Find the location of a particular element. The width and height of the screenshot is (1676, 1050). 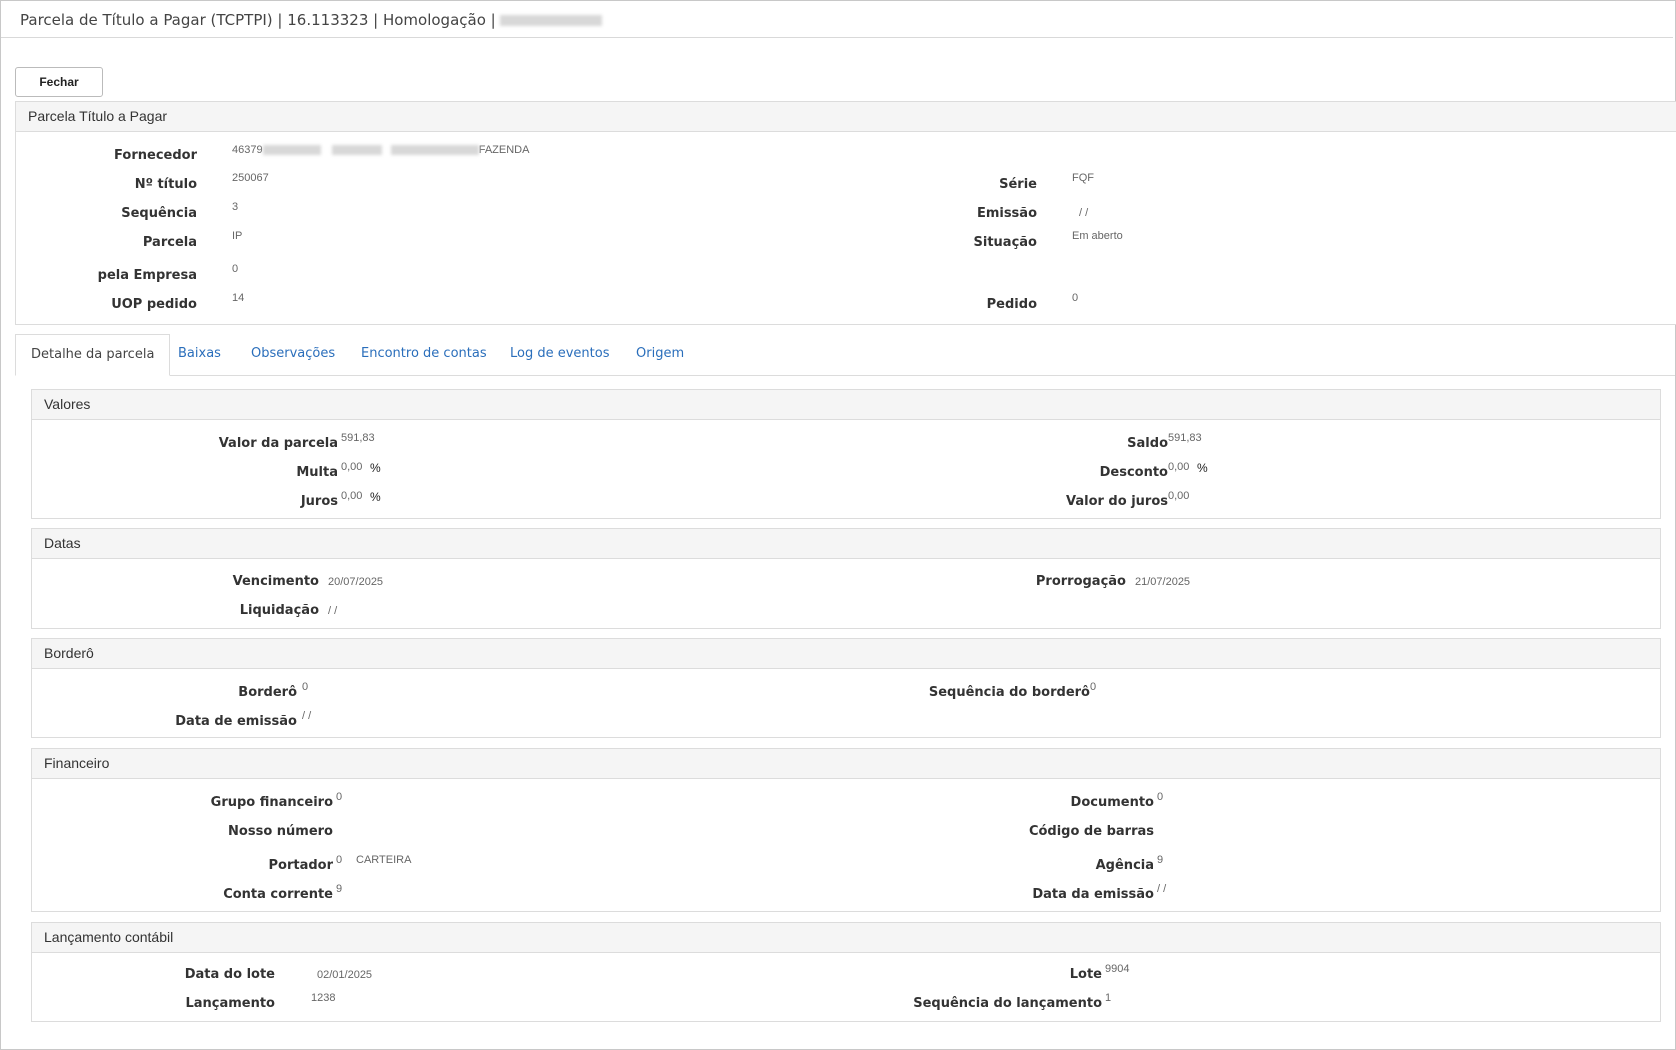

uop-value: 14 is located at coordinates (238, 298).